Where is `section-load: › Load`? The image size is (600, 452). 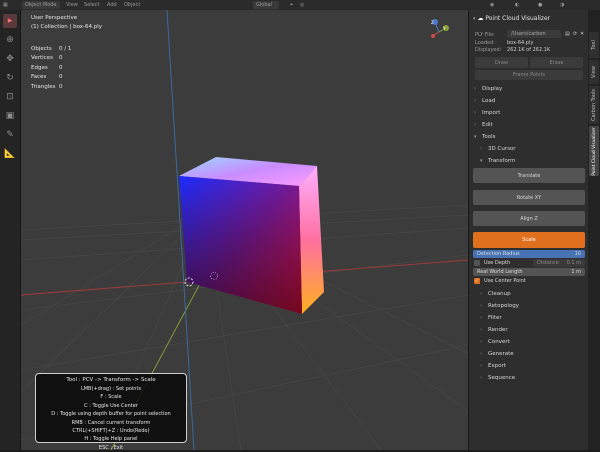
section-load: › Load is located at coordinates (484, 101).